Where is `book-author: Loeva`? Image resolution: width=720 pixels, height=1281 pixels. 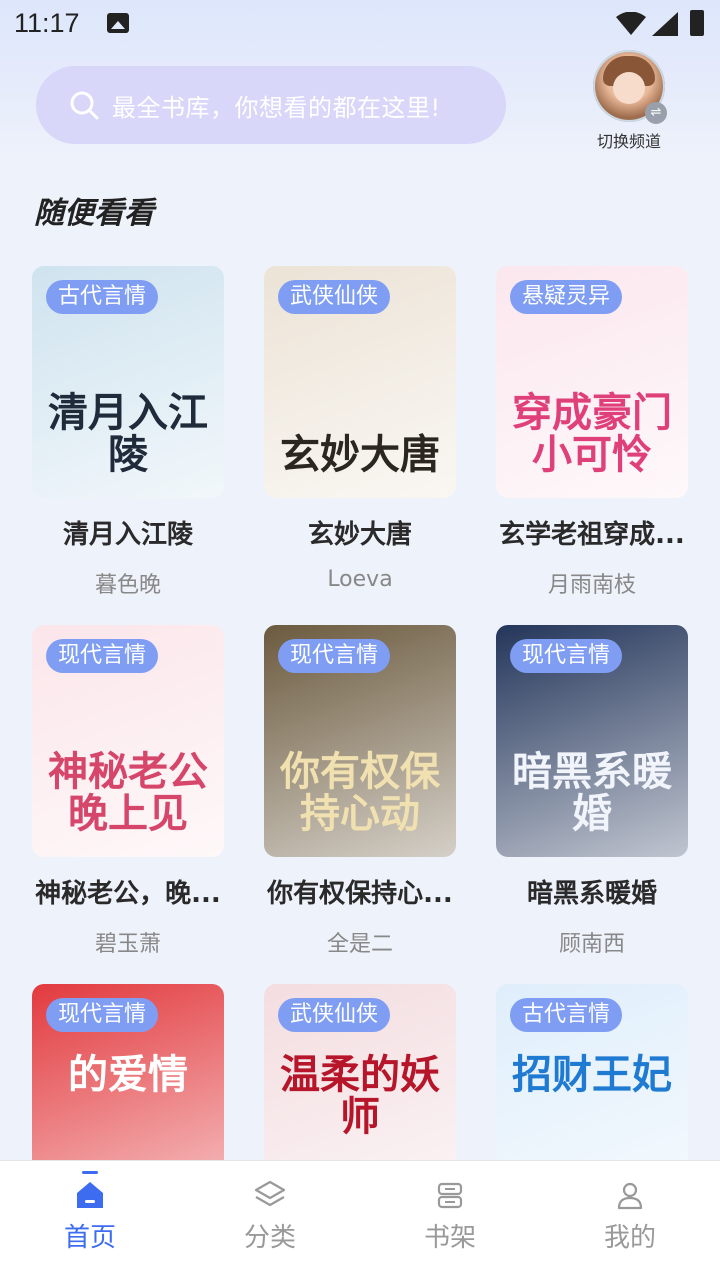
book-author: Loeva is located at coordinates (360, 579).